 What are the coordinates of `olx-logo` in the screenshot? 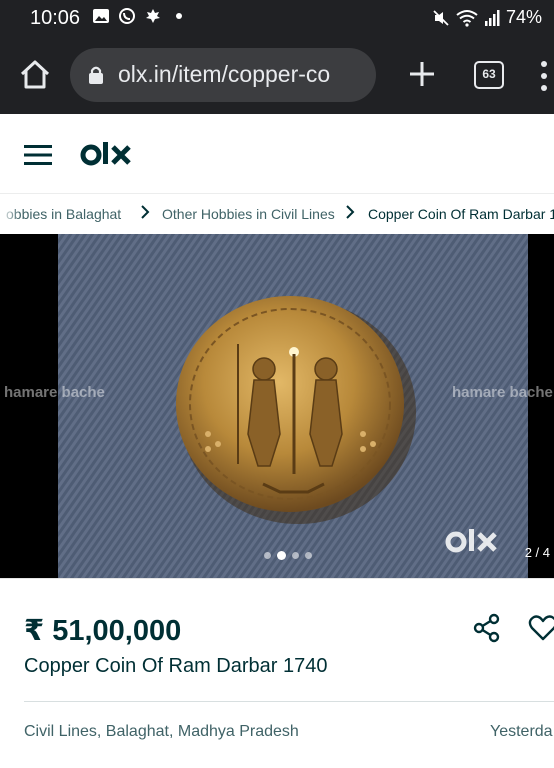 It's located at (107, 154).